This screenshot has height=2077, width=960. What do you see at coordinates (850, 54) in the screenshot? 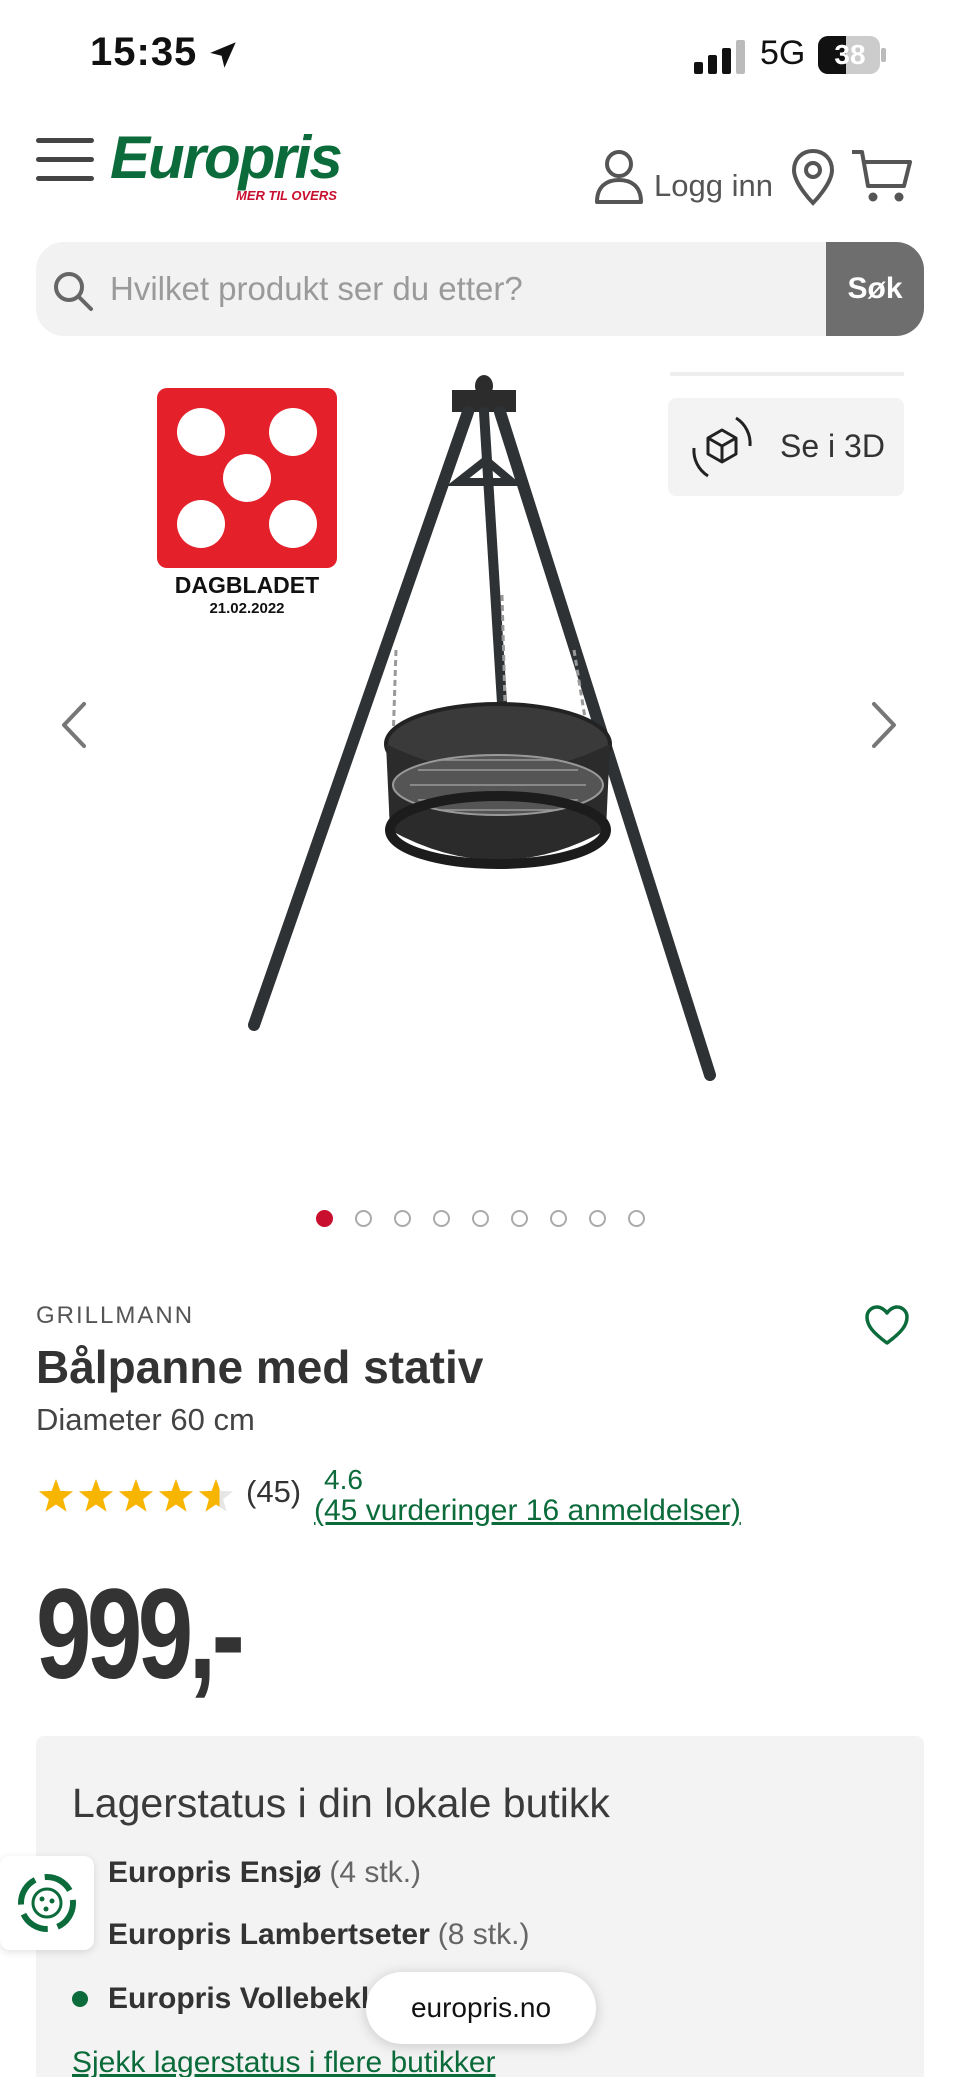
I see `battery-level: 38` at bounding box center [850, 54].